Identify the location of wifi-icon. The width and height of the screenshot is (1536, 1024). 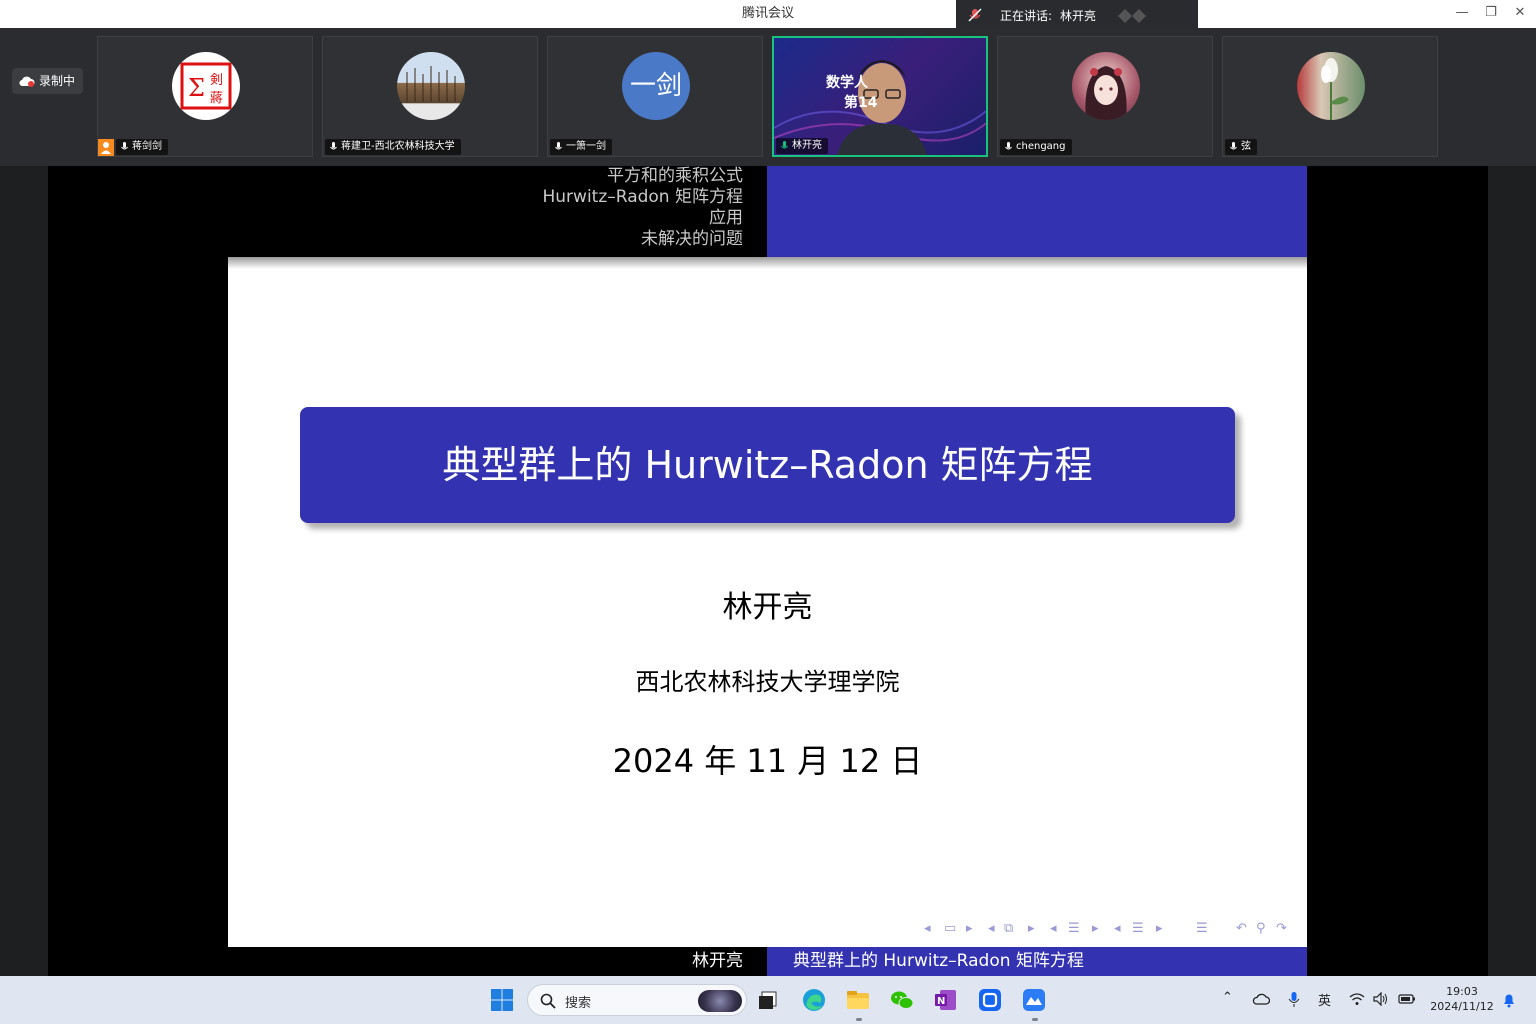
(1357, 999).